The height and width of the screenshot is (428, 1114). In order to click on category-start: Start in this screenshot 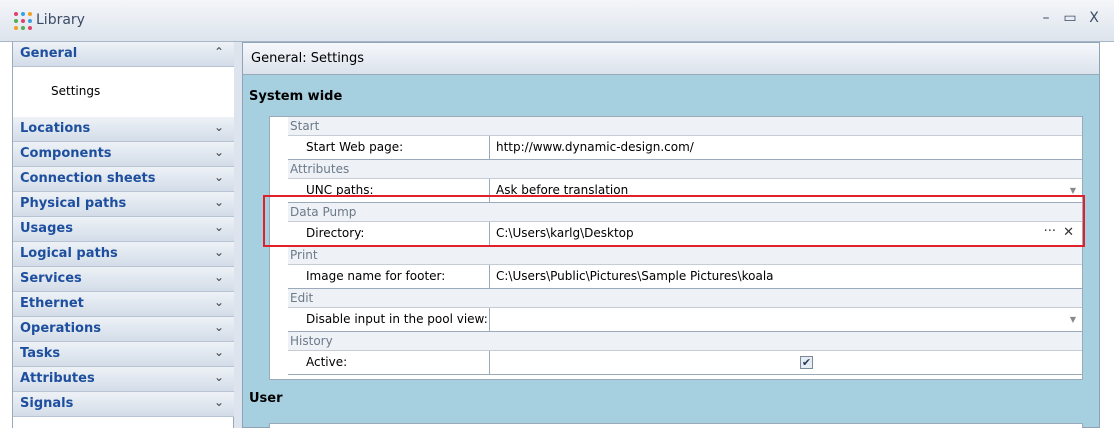, I will do `click(685, 126)`.